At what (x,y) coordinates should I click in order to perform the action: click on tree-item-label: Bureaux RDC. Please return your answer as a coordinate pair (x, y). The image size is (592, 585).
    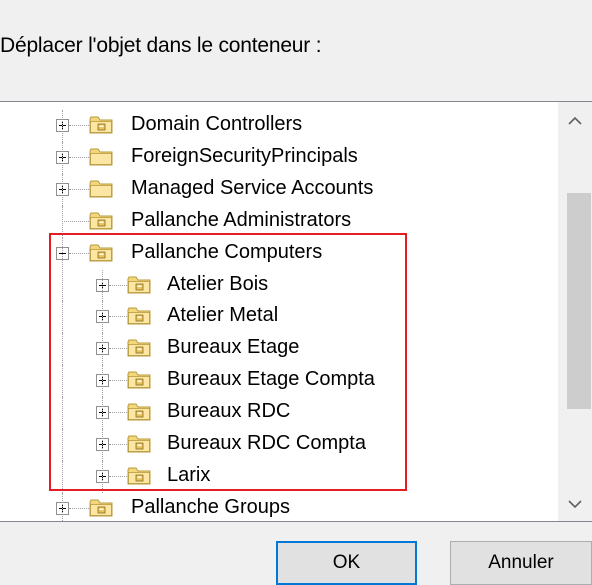
    Looking at the image, I should click on (229, 411).